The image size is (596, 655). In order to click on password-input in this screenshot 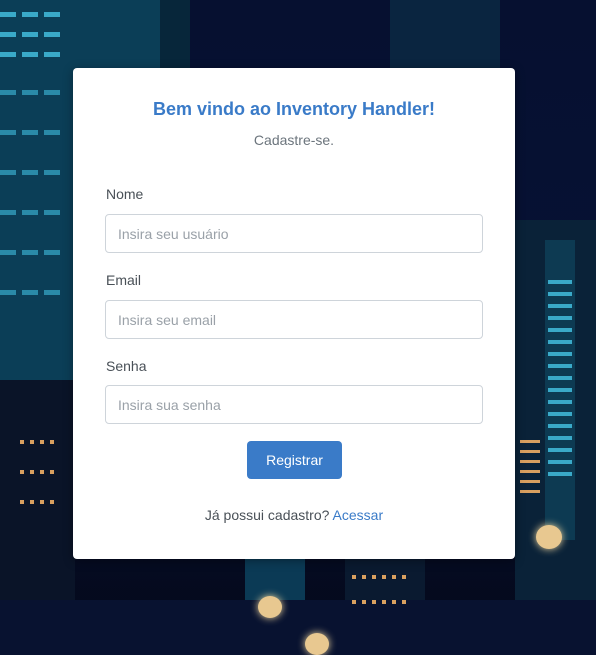, I will do `click(294, 404)`.